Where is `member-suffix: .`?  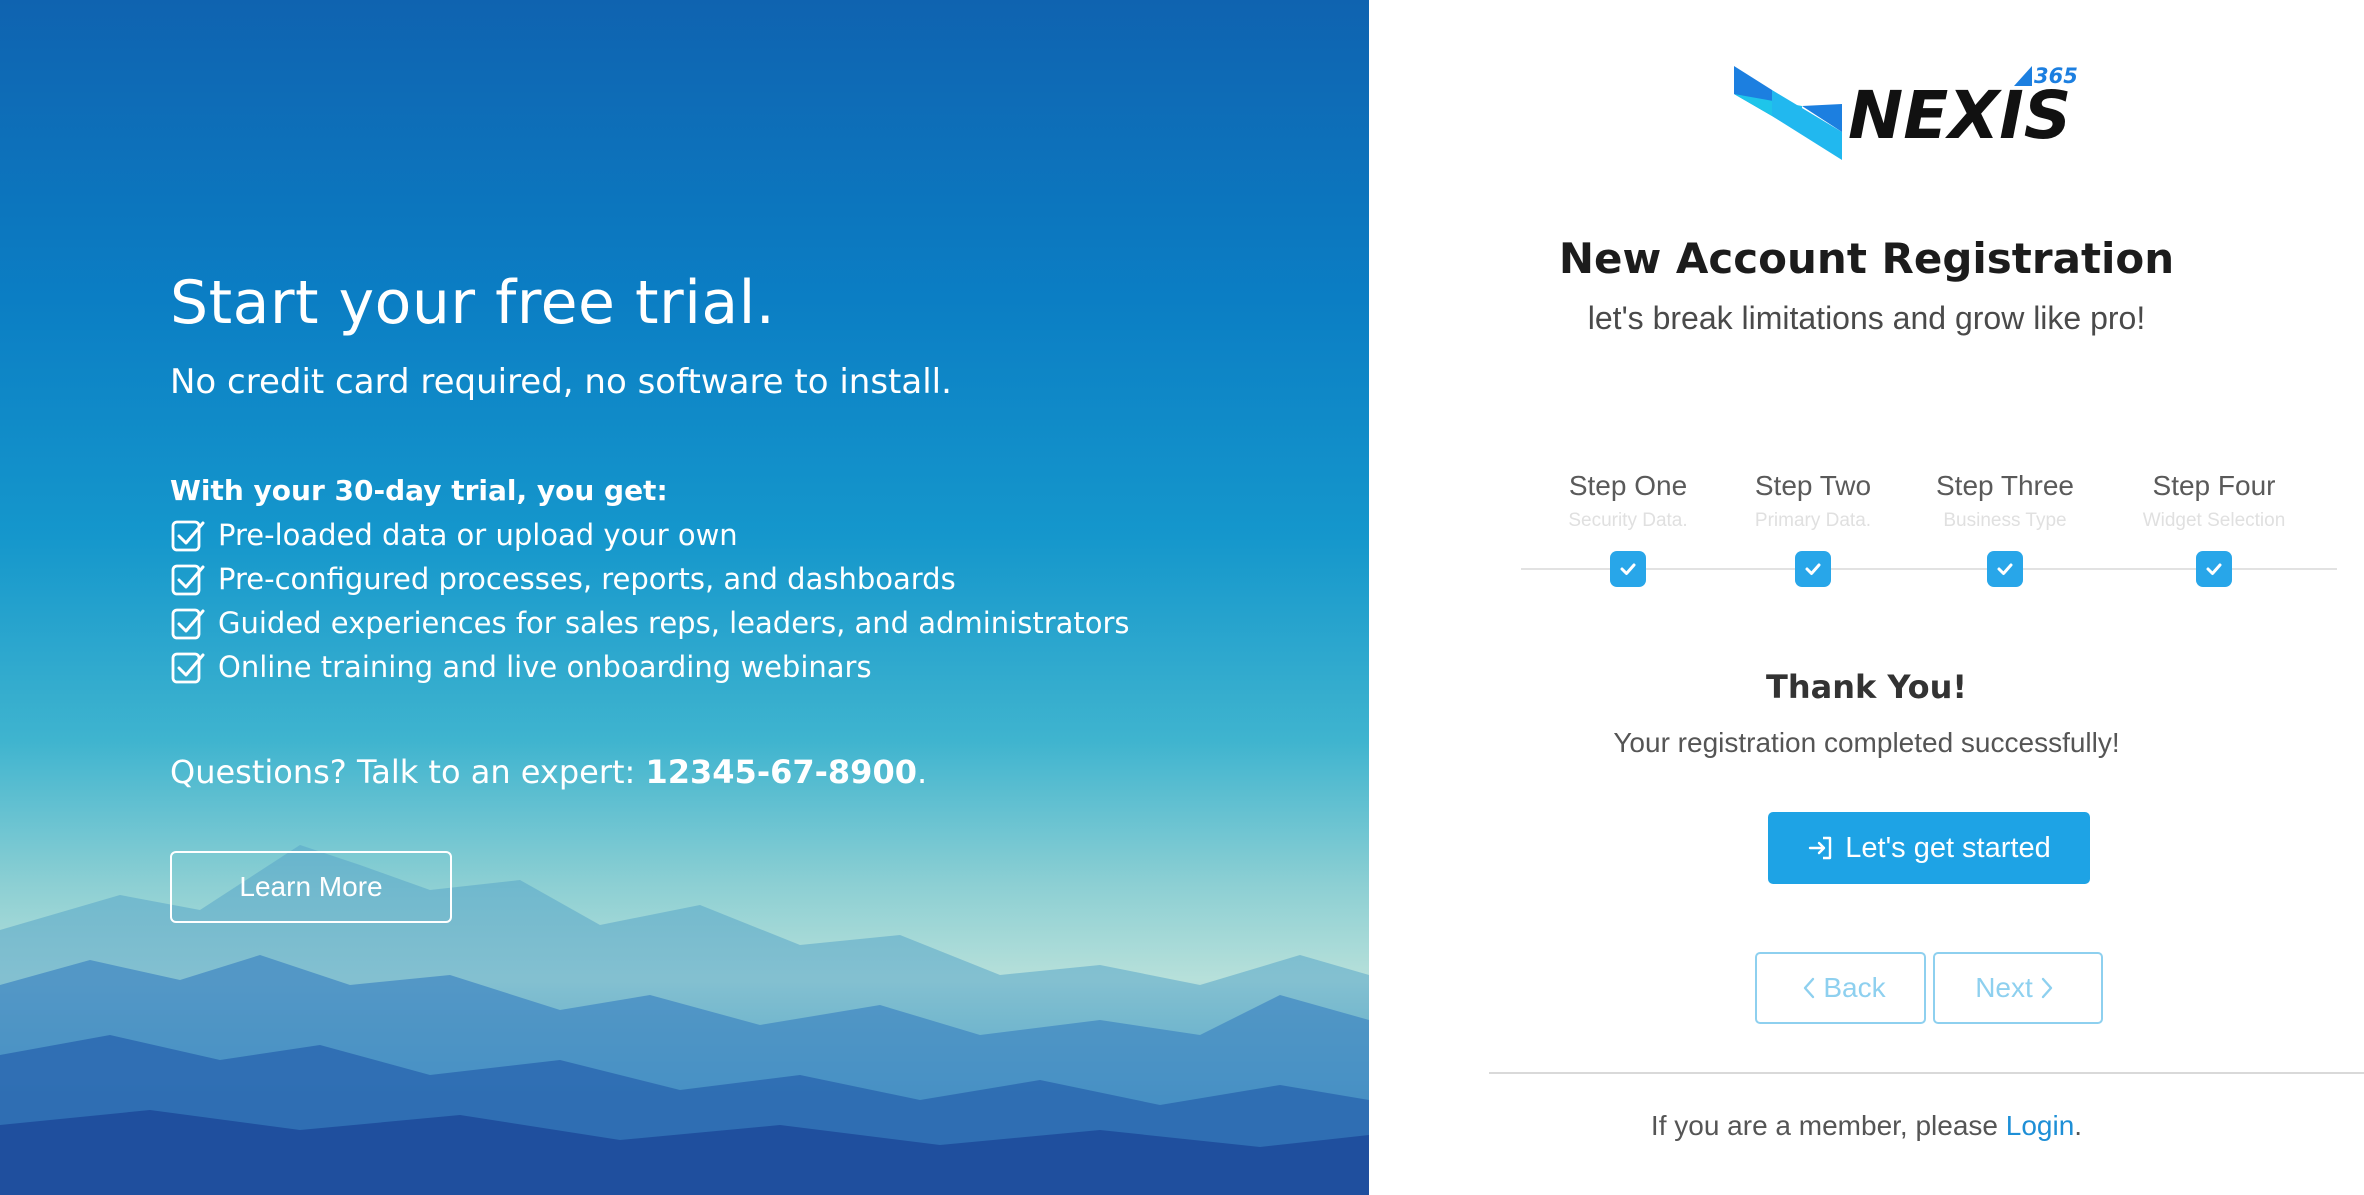
member-suffix: . is located at coordinates (2078, 1125).